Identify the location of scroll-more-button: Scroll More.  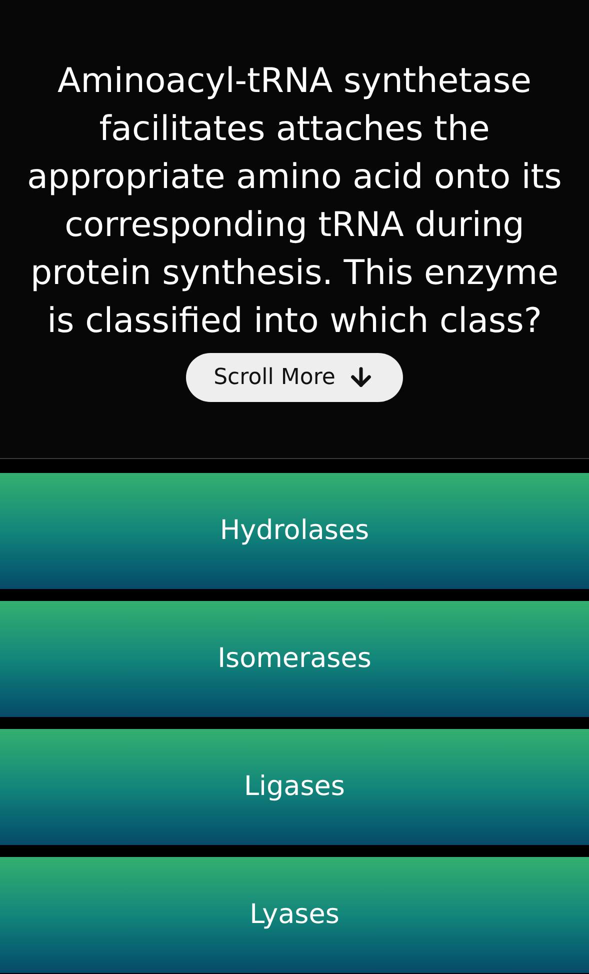
(295, 377).